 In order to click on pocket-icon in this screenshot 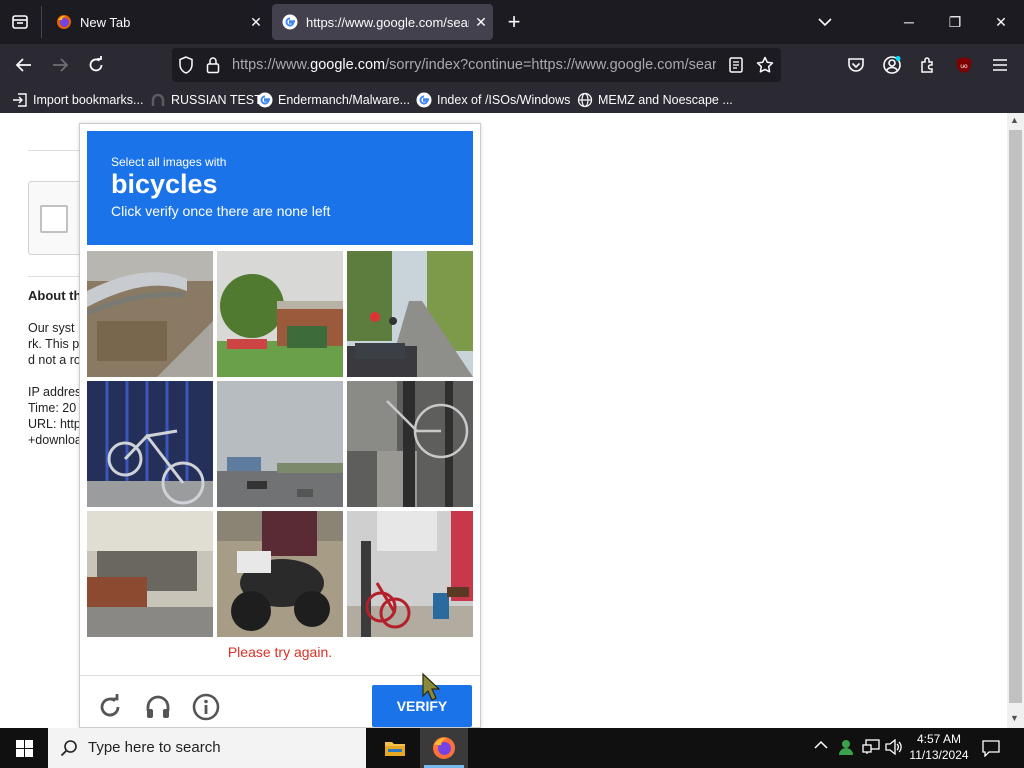, I will do `click(856, 65)`.